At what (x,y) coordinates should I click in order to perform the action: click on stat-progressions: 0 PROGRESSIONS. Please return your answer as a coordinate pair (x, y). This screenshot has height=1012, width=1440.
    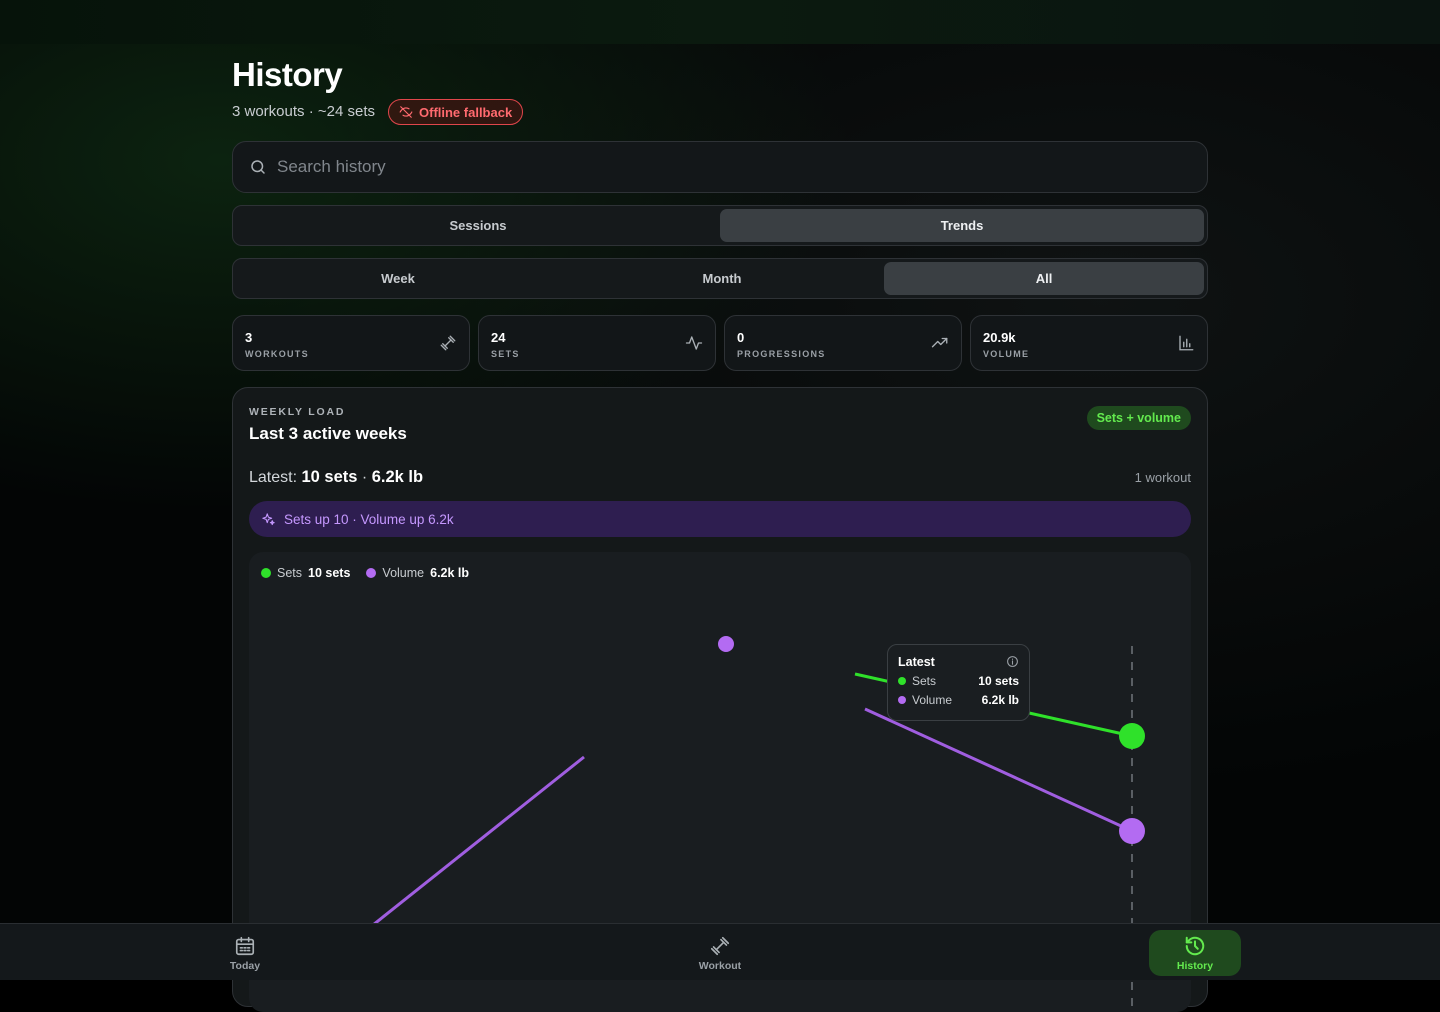
    Looking at the image, I should click on (843, 343).